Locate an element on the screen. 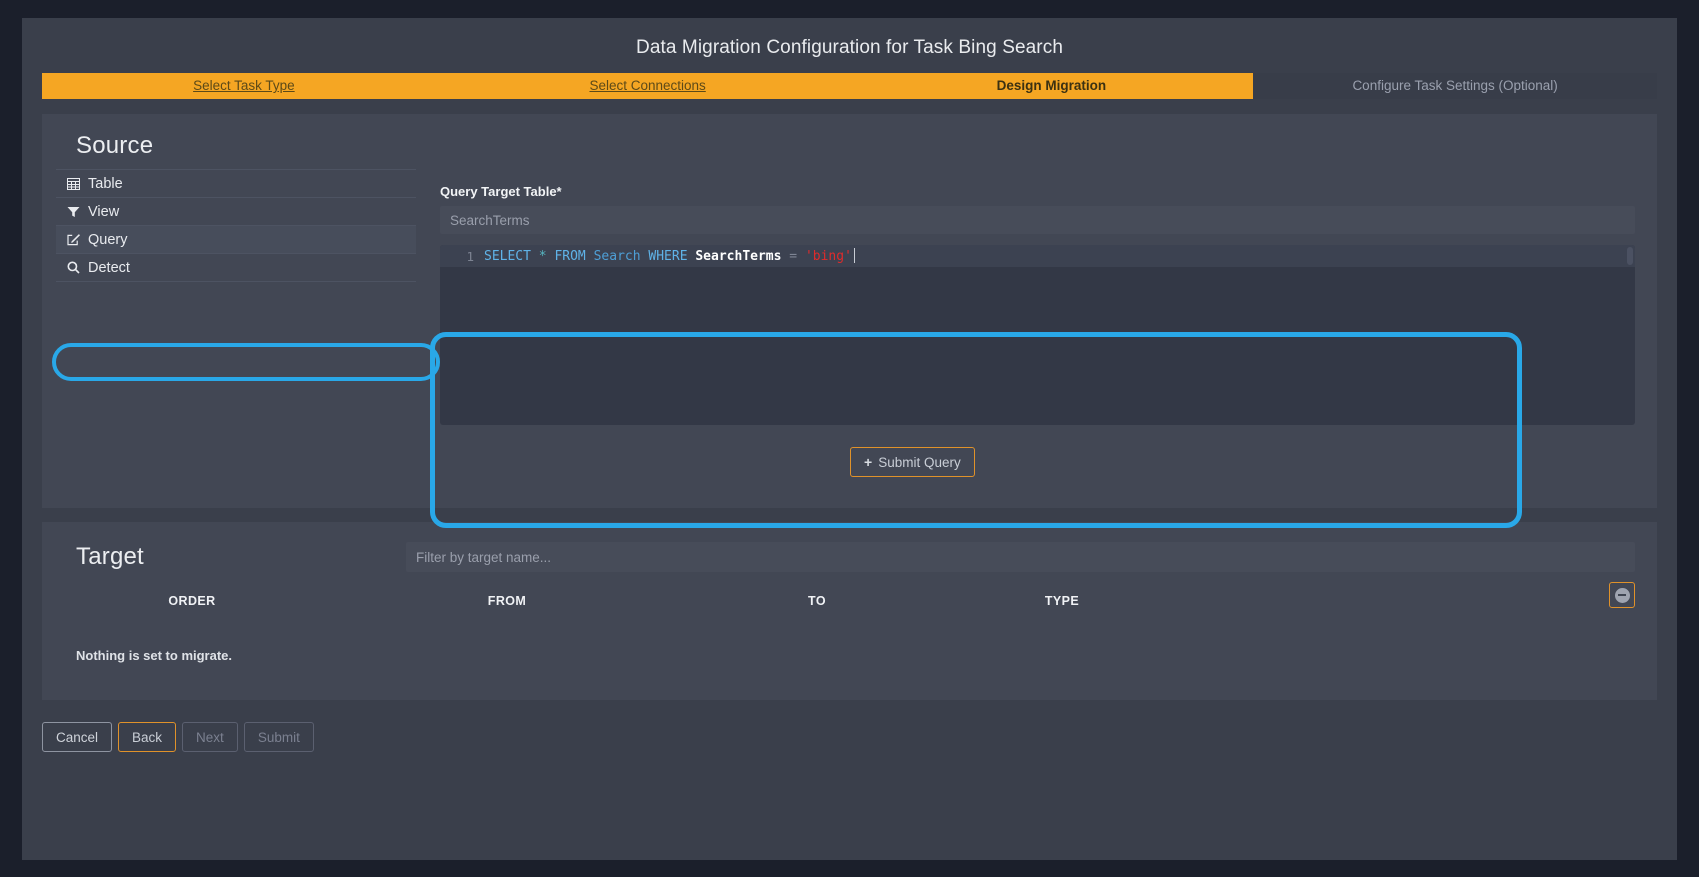 This screenshot has height=877, width=1699. sidebar-item-label: Query is located at coordinates (108, 239).